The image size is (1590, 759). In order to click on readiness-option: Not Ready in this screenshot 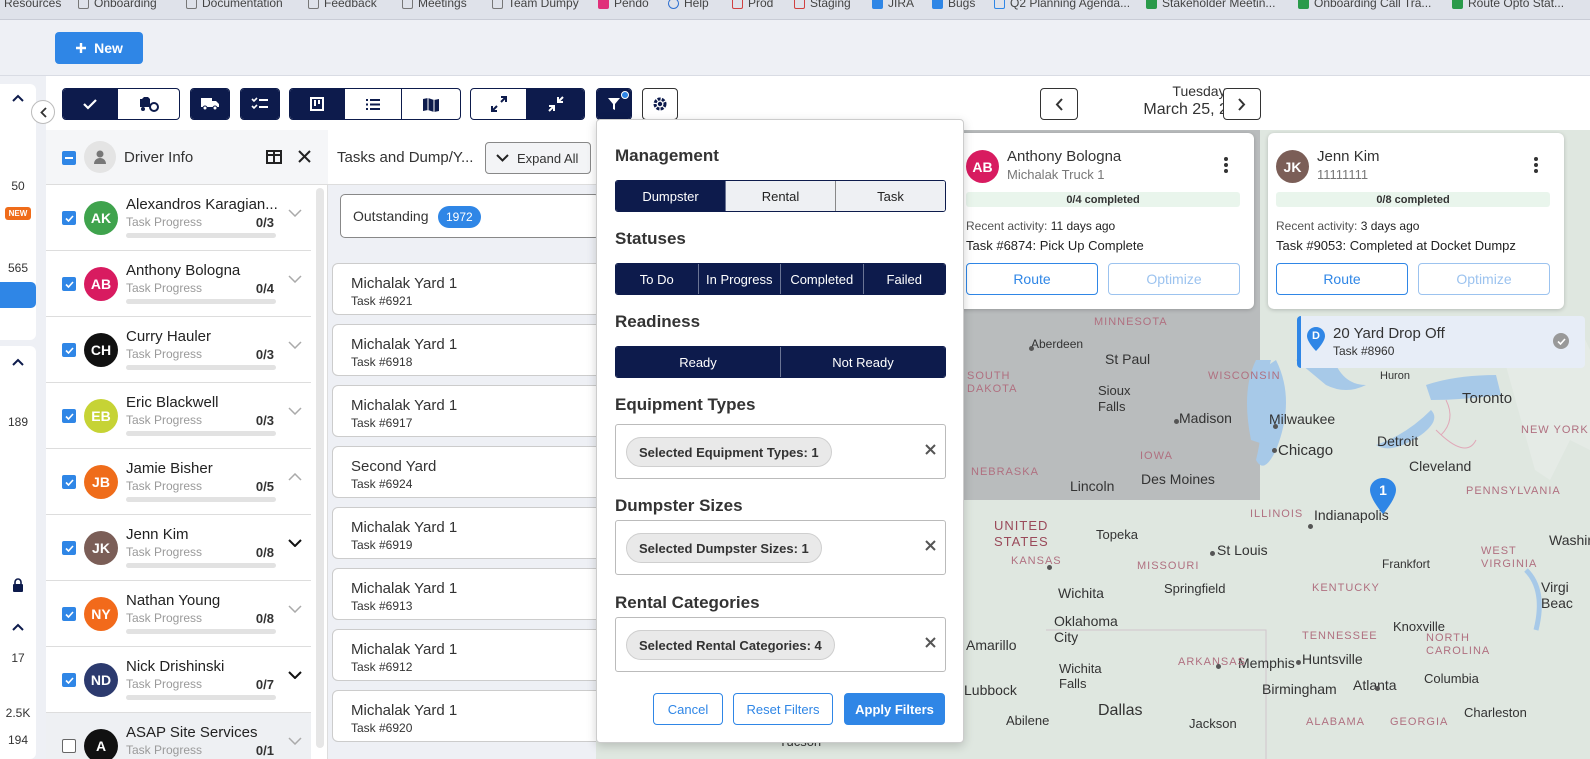, I will do `click(863, 362)`.